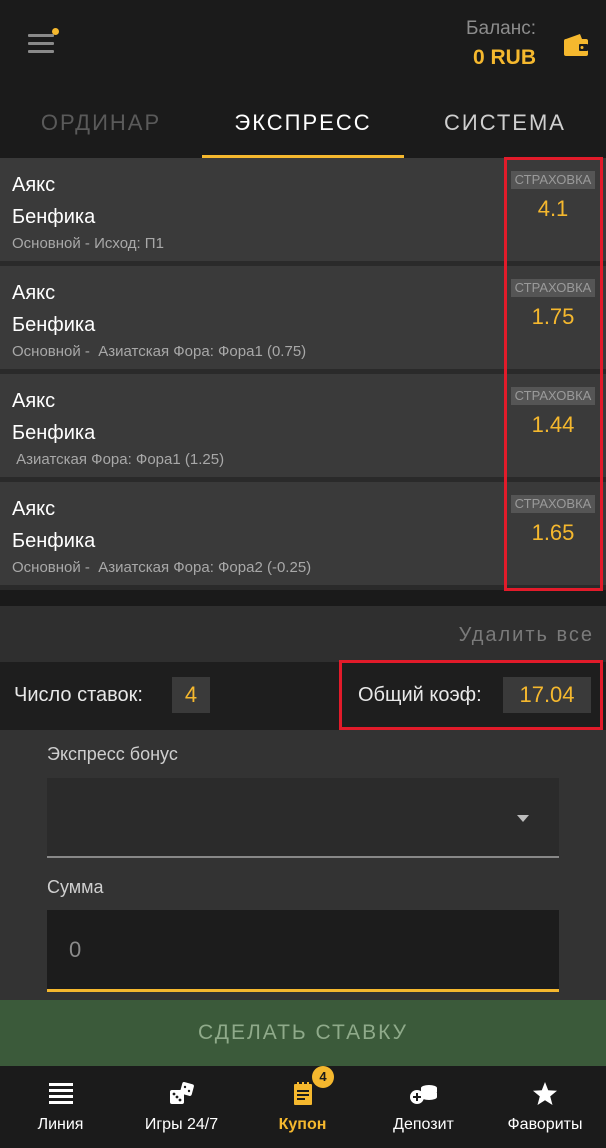 Image resolution: width=606 pixels, height=1148 pixels. What do you see at coordinates (545, 1124) in the screenshot?
I see `nav-label: Фавориты` at bounding box center [545, 1124].